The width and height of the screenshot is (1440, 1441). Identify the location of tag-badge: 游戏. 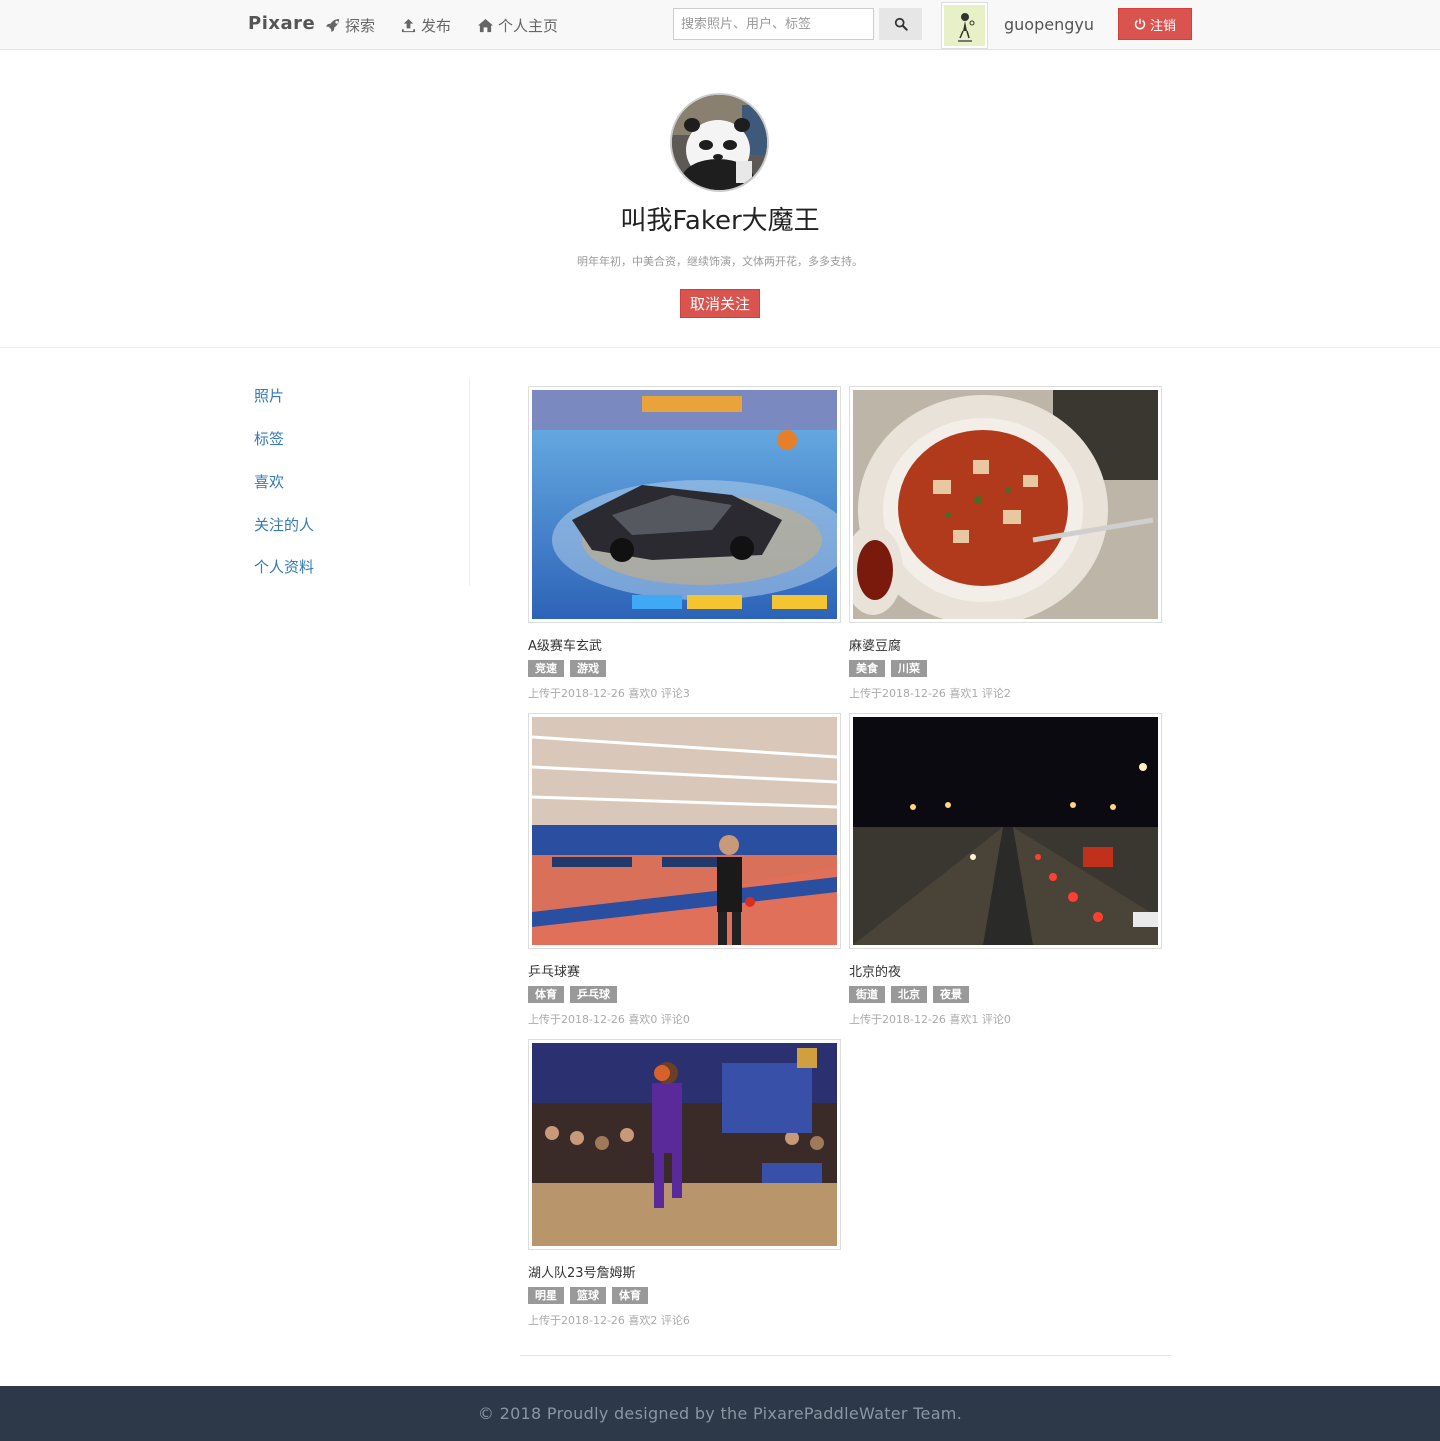
(588, 668).